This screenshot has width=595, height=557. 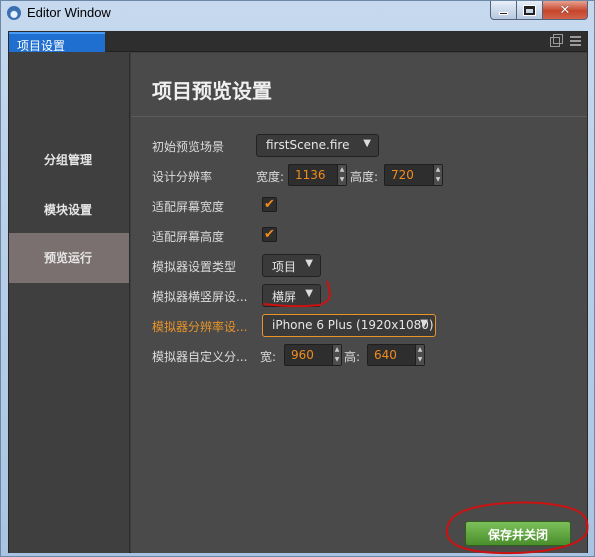 What do you see at coordinates (69, 210) in the screenshot?
I see `sidebar-item-module-settings: 模块设置` at bounding box center [69, 210].